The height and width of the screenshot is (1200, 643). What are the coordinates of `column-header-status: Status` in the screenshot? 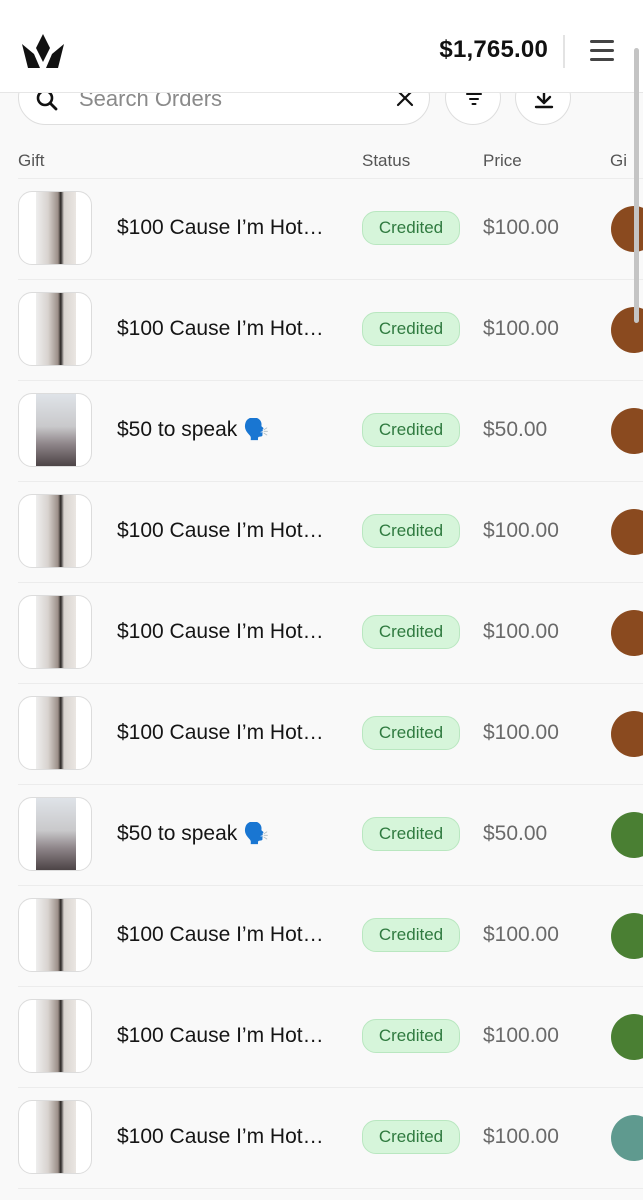 It's located at (386, 161).